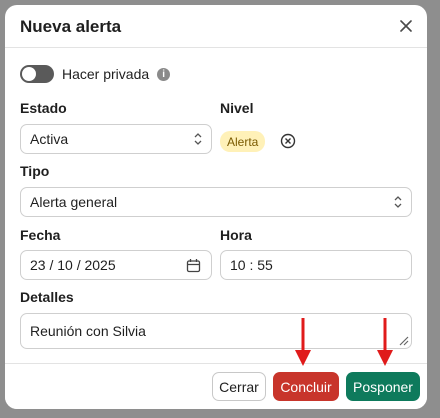 This screenshot has height=418, width=440. I want to click on nivel-badge: Alerta, so click(243, 141).